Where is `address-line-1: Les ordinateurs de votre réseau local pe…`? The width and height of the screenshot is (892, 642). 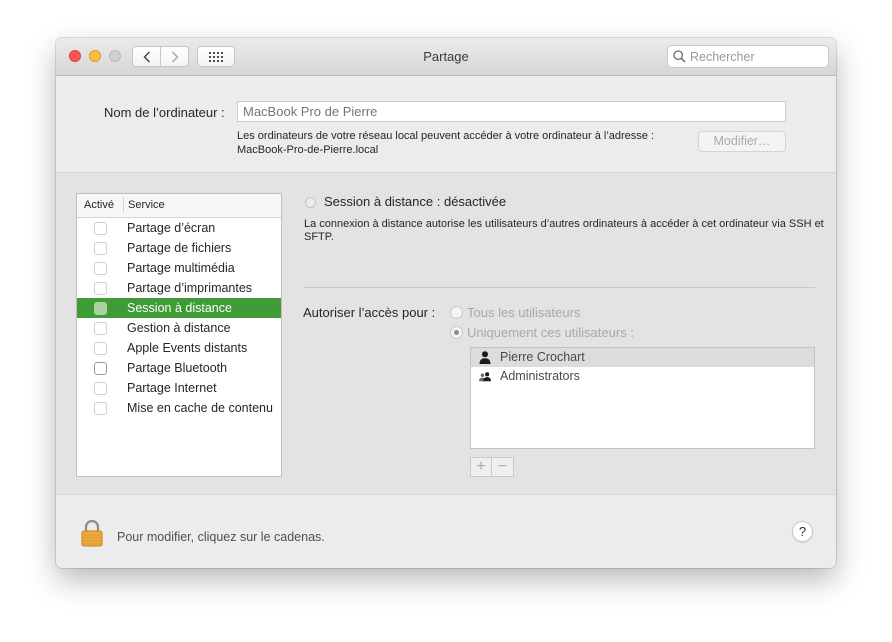
address-line-1: Les ordinateurs de votre réseau local pe… is located at coordinates (446, 136).